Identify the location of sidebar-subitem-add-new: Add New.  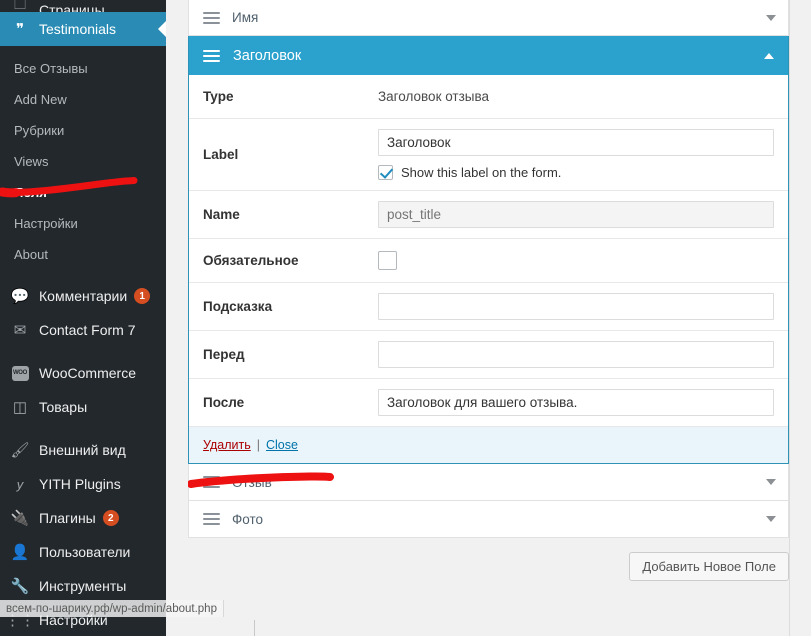
(83, 99).